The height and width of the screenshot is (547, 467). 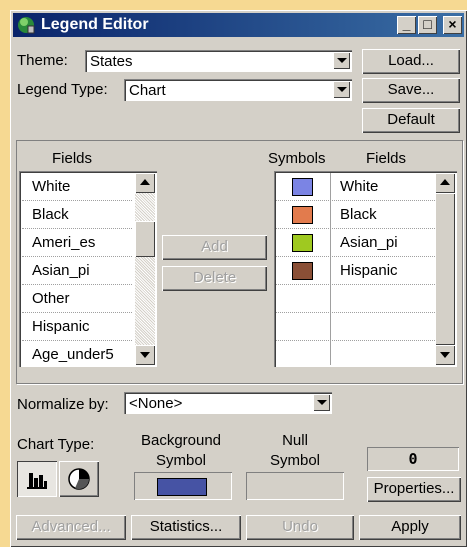 What do you see at coordinates (445, 183) in the screenshot?
I see `symbols-scroll-up-icon` at bounding box center [445, 183].